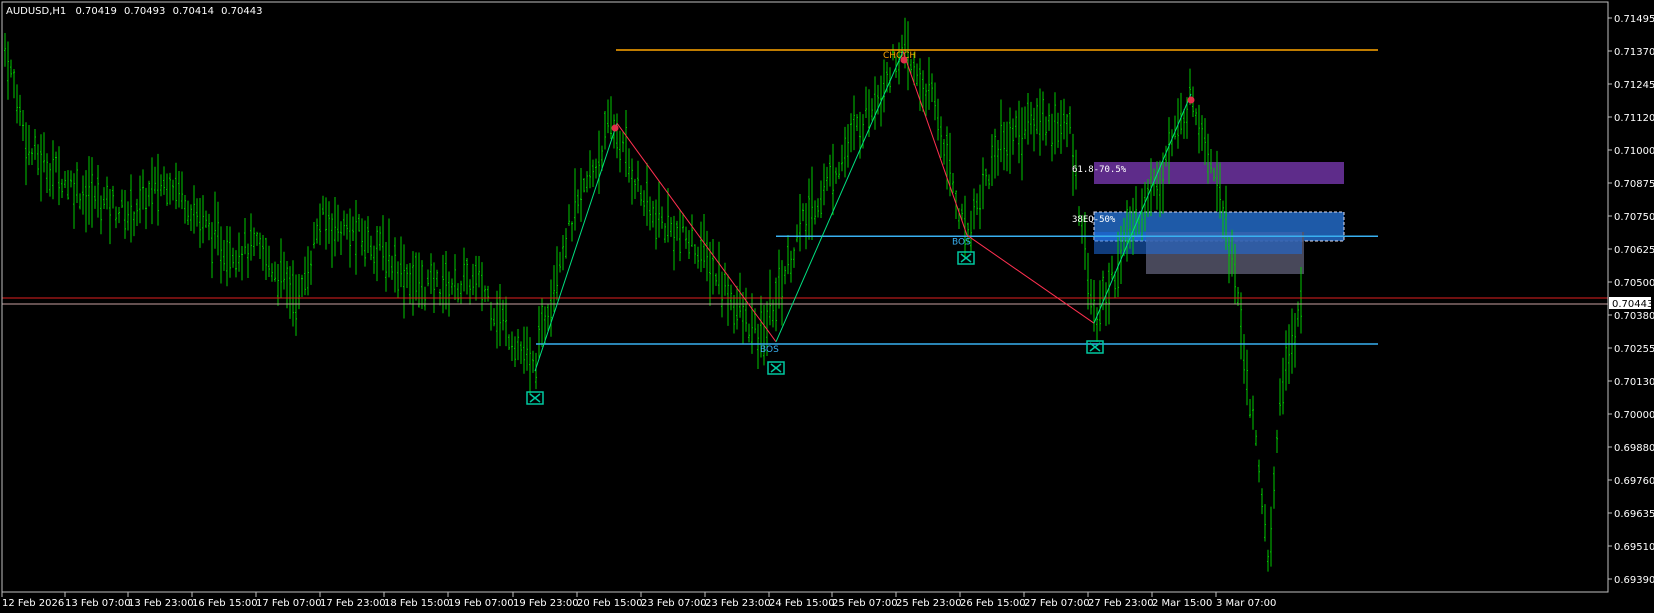 This screenshot has width=1654, height=613. I want to click on low-value: 0.70414, so click(193, 11).